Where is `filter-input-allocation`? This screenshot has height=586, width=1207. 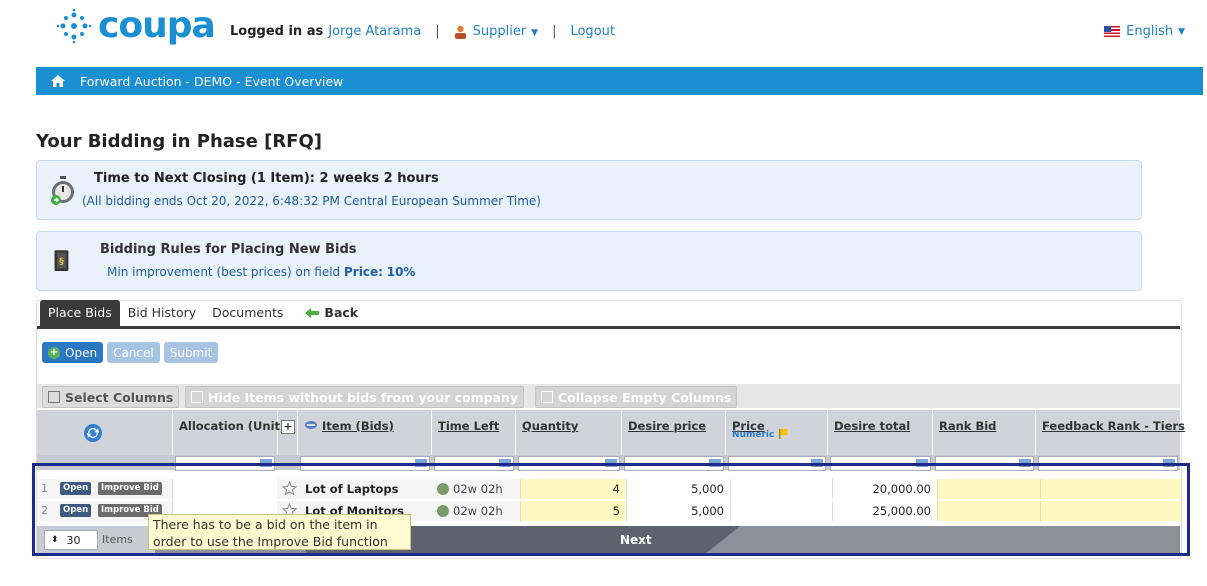 filter-input-allocation is located at coordinates (225, 463).